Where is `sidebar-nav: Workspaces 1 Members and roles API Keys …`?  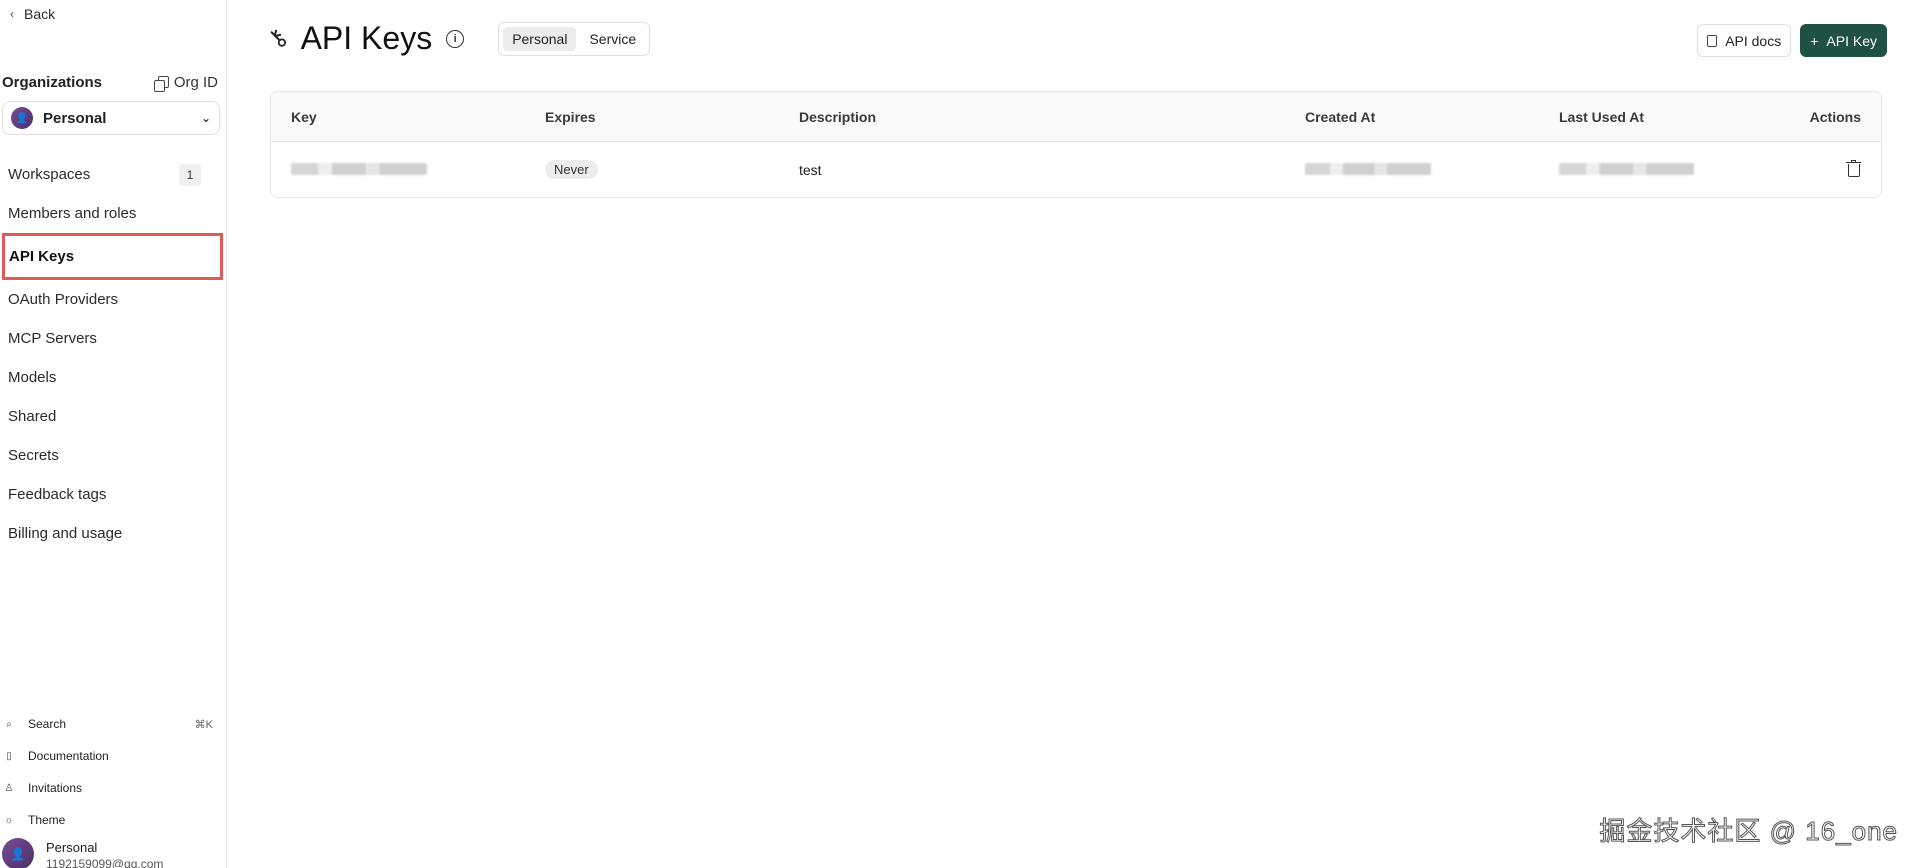
sidebar-nav: Workspaces 1 Members and roles API Keys … is located at coordinates (113, 354).